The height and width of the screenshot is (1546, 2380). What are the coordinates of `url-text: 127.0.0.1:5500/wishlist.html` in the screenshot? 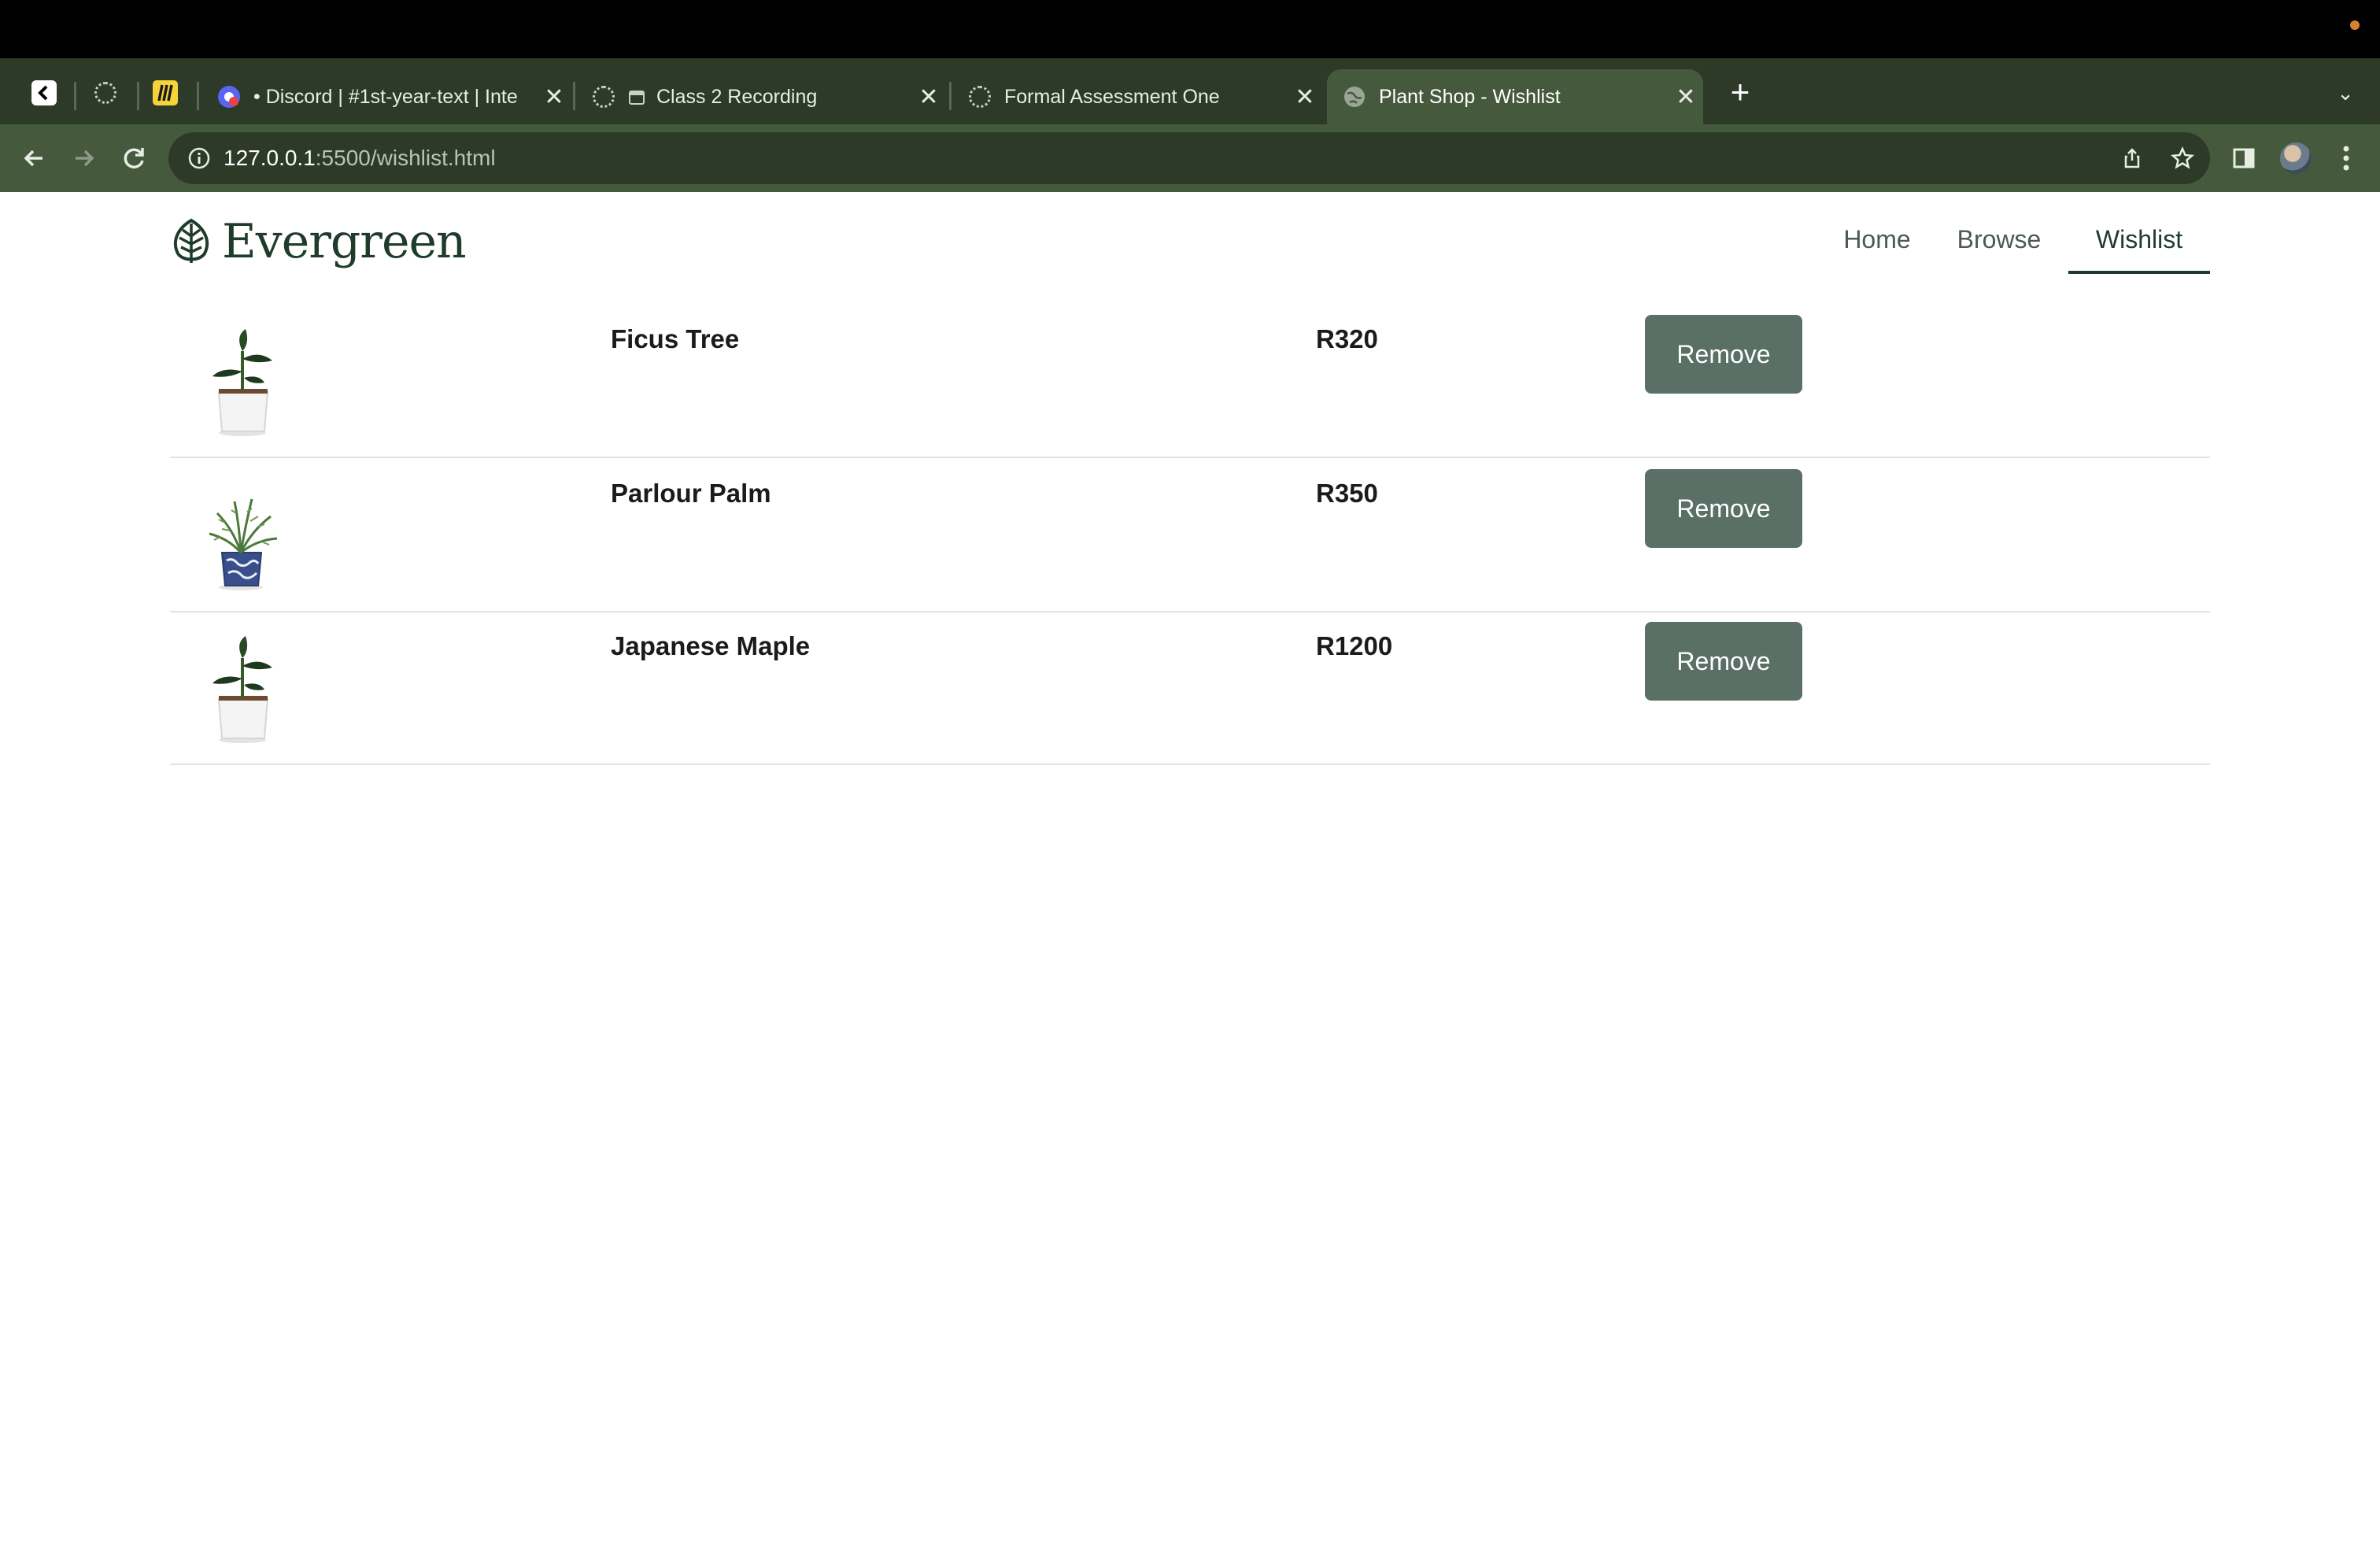 It's located at (360, 158).